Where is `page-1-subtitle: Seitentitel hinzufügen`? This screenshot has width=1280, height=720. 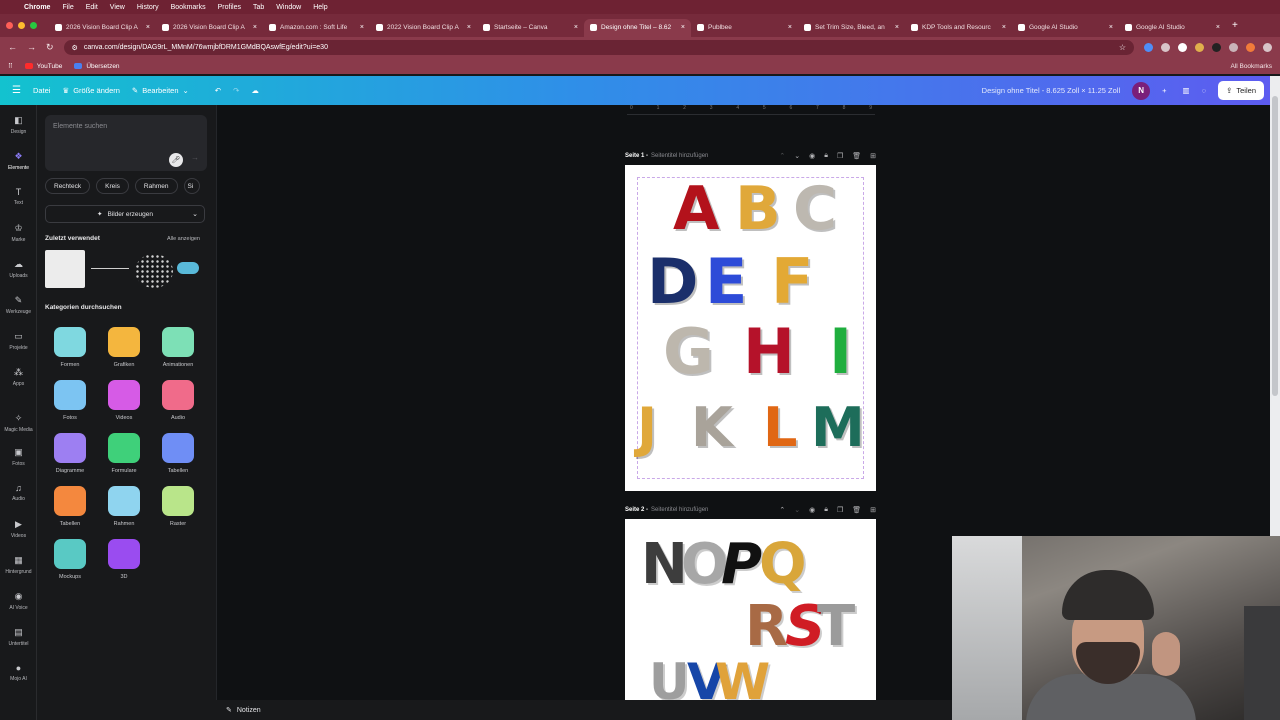
page-1-subtitle: Seitentitel hinzufügen is located at coordinates (679, 156).